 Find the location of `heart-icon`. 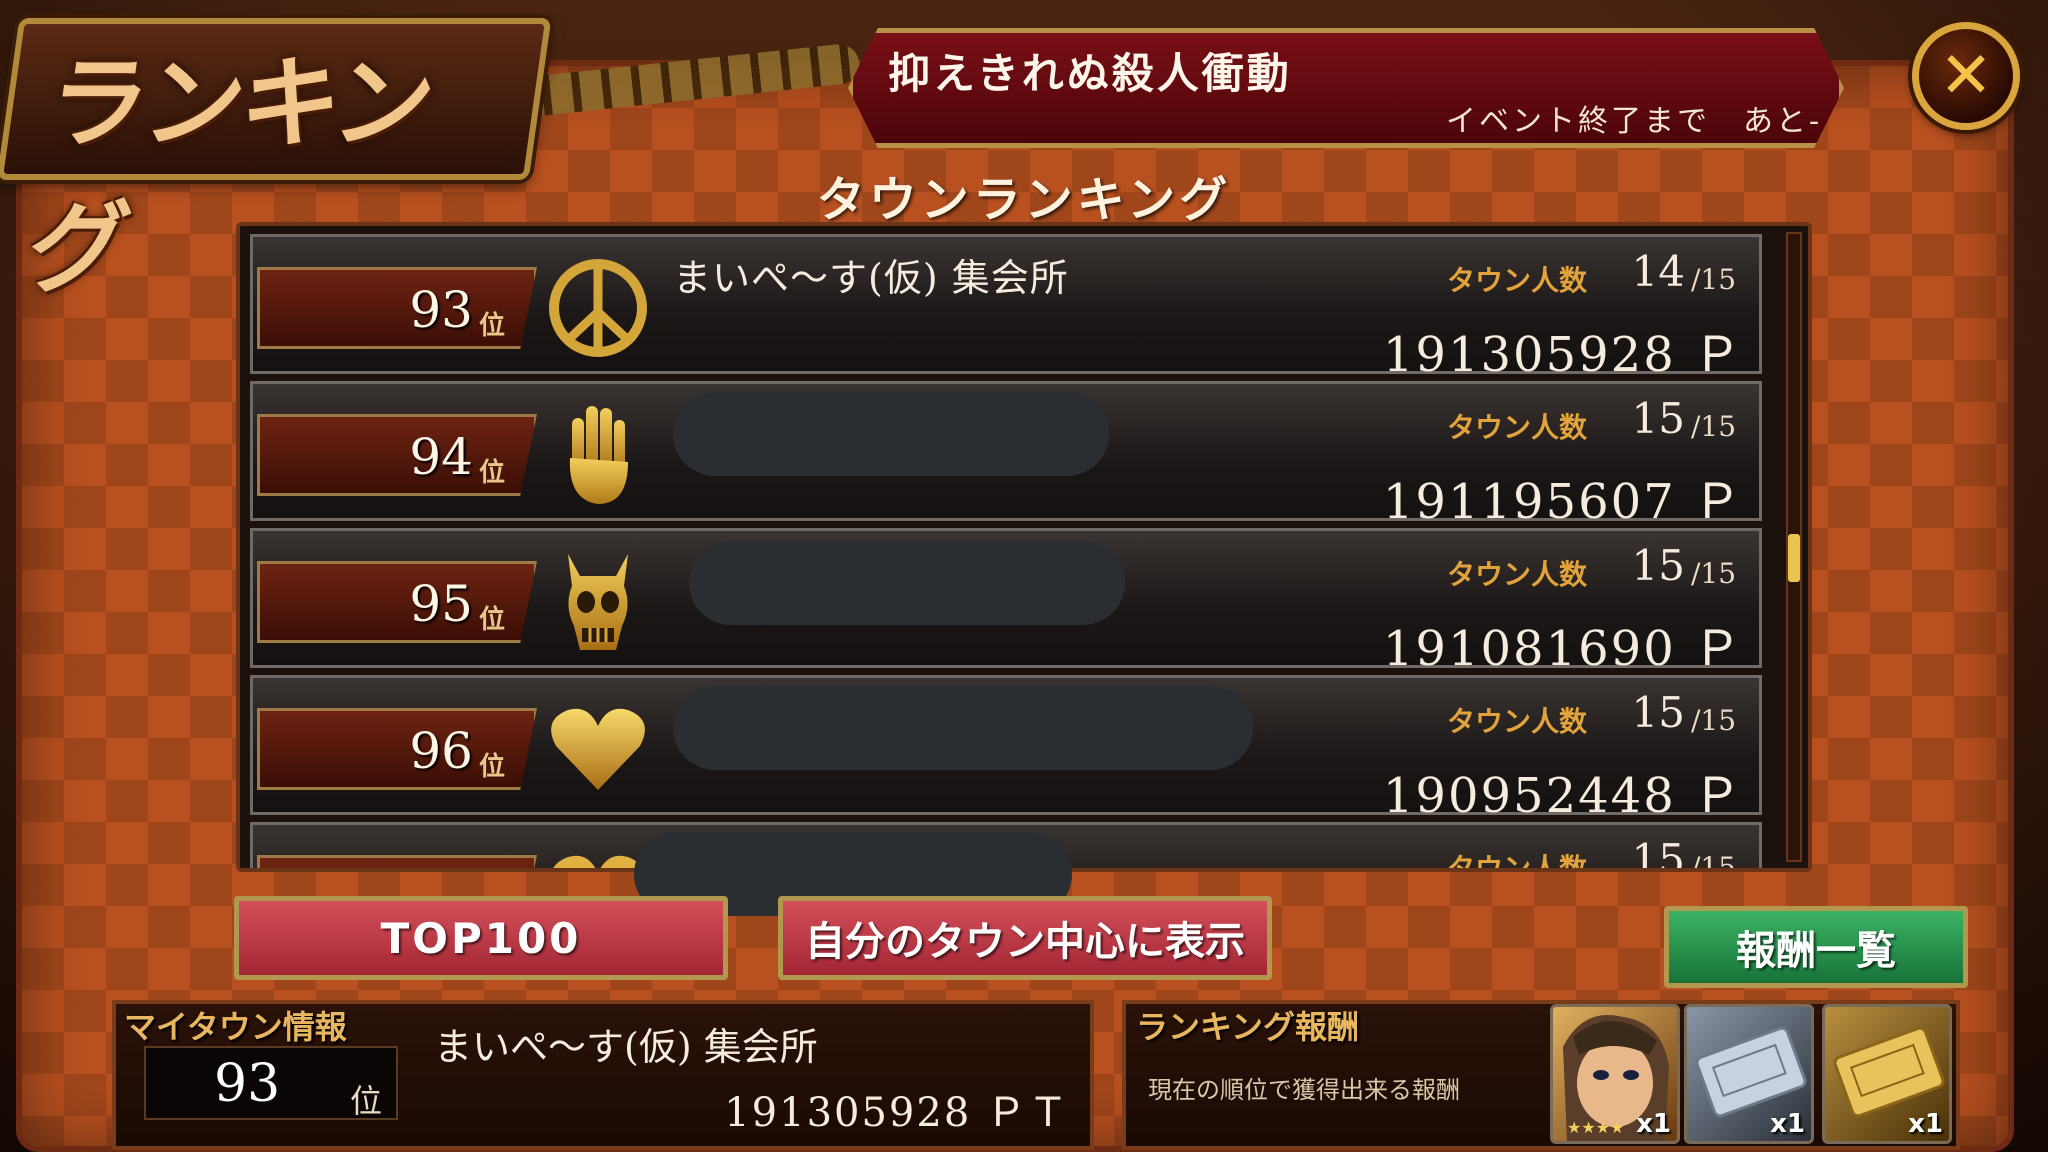

heart-icon is located at coordinates (598, 749).